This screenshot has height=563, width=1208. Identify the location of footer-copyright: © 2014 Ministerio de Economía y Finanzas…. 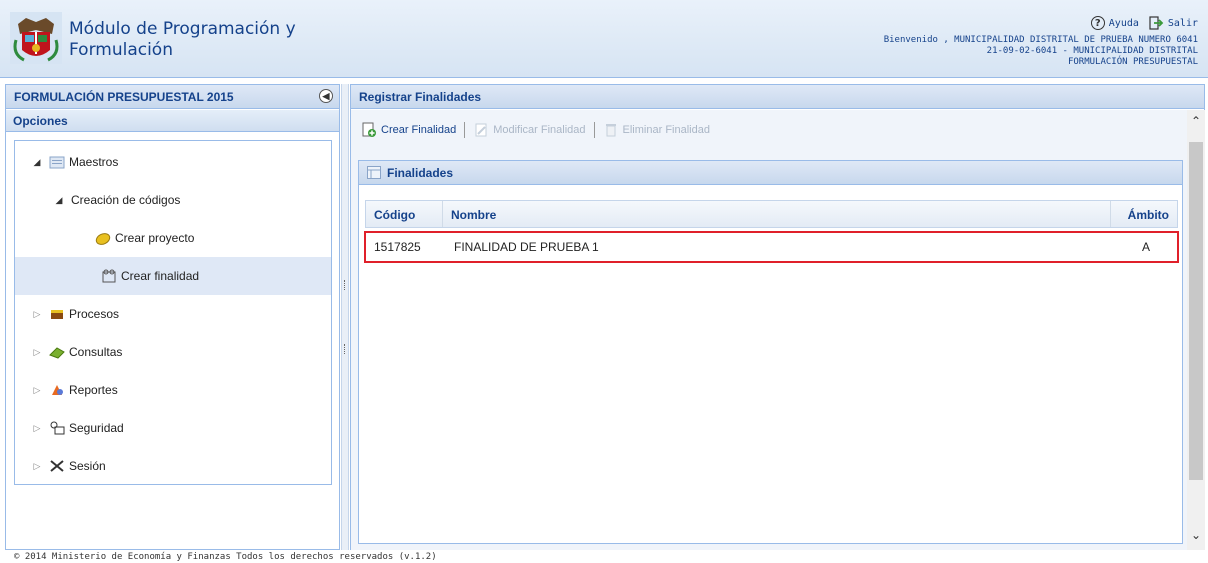
(225, 557).